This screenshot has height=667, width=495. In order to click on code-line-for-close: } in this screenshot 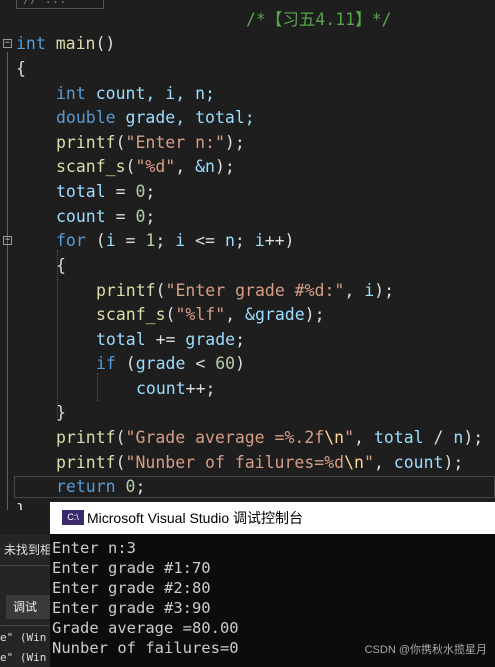, I will do `click(61, 412)`.